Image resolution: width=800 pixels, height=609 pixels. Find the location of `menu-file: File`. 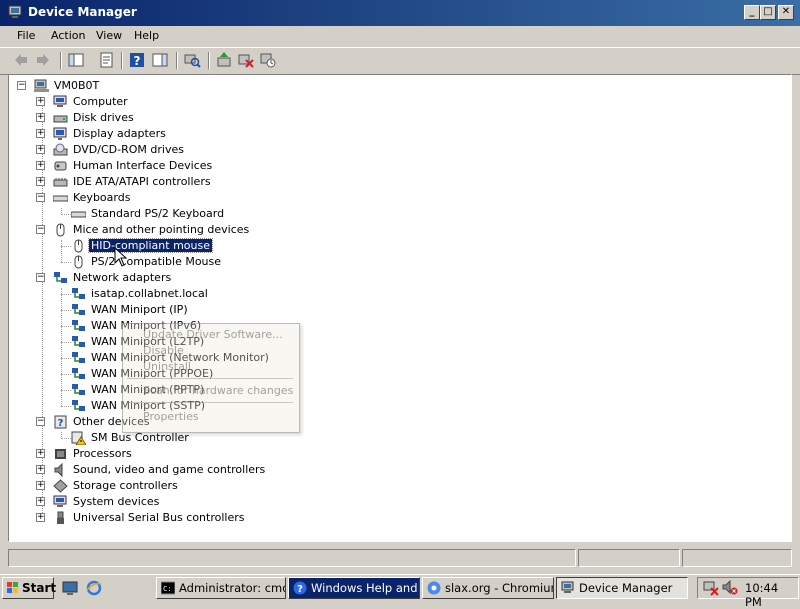

menu-file: File is located at coordinates (26, 35).